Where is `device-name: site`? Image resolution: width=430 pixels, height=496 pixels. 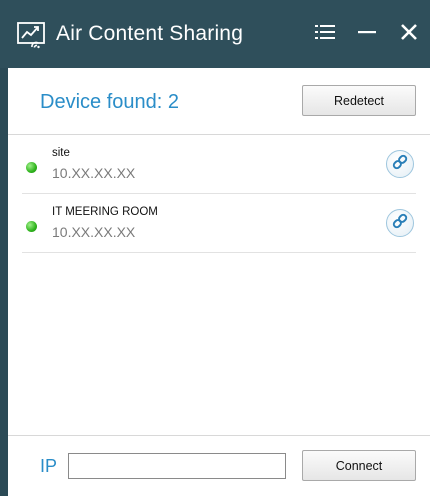 device-name: site is located at coordinates (61, 153).